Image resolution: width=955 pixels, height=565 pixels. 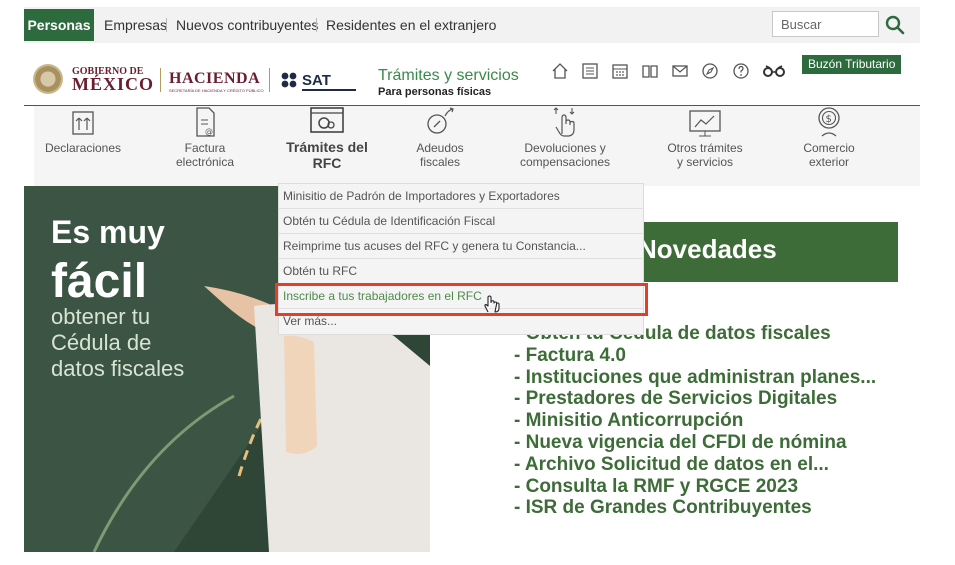 I want to click on tab-personas: Personas, so click(x=59, y=25).